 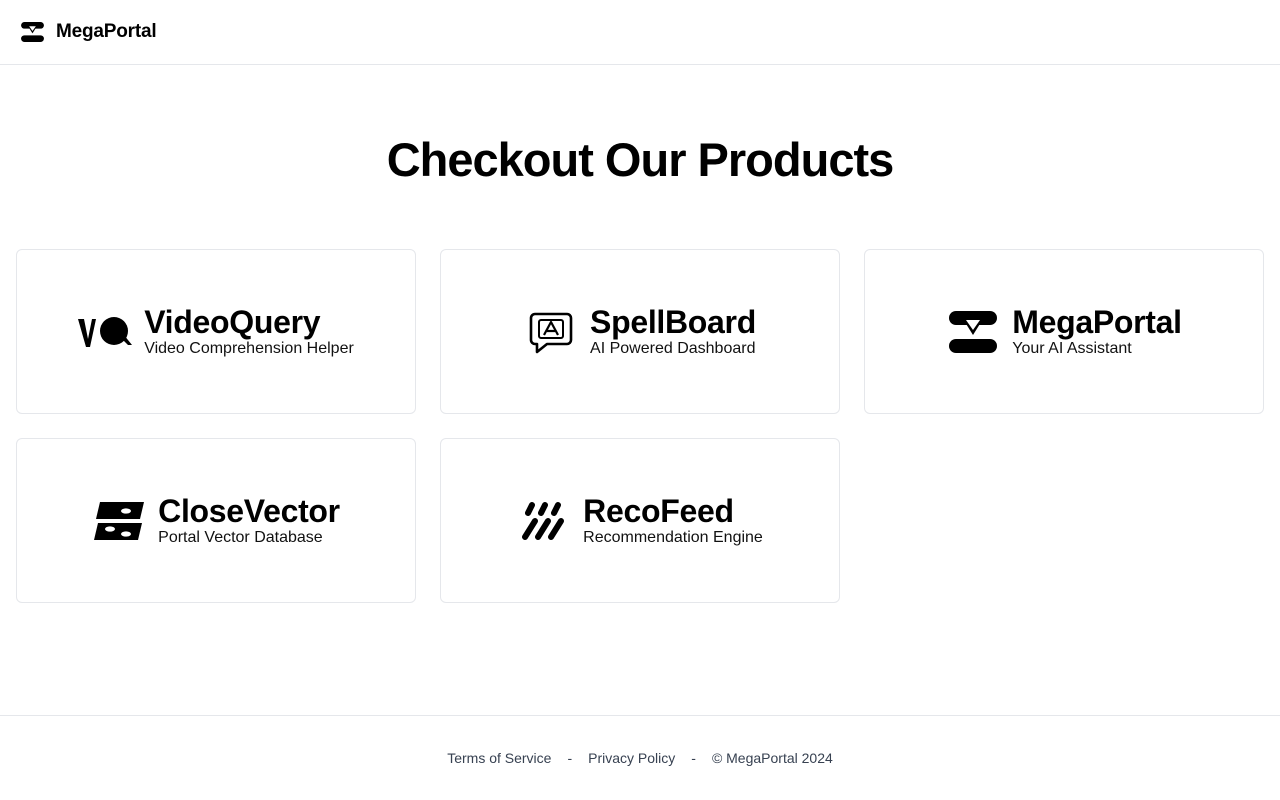 I want to click on product-subtitle: Portal Vector Database, so click(x=240, y=537).